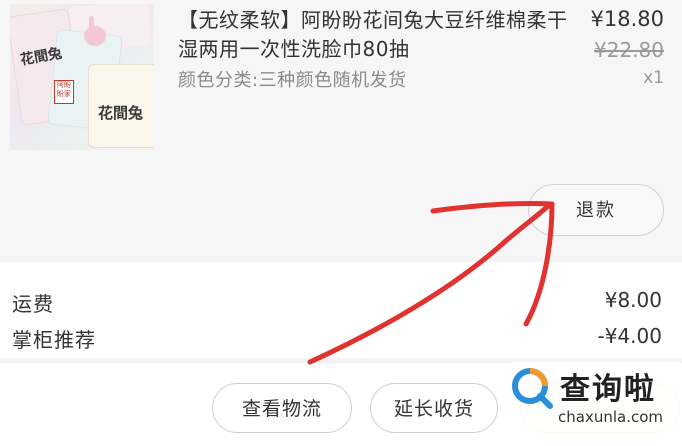 This screenshot has height=446, width=682. I want to click on refund-button: 退款, so click(596, 210).